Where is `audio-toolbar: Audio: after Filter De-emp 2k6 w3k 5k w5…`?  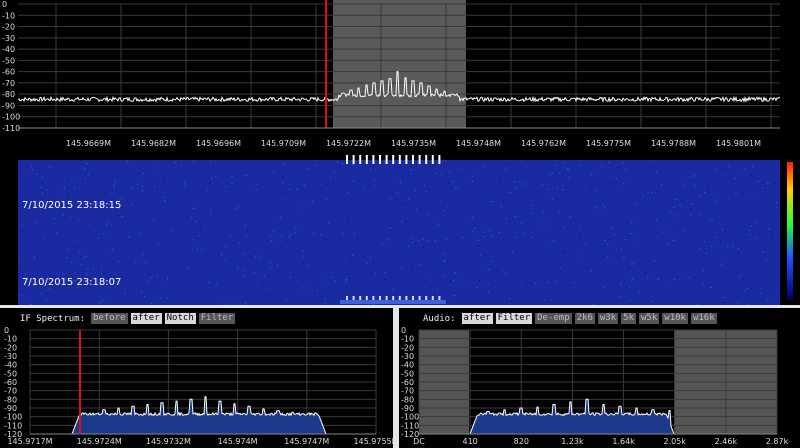 audio-toolbar: Audio: after Filter De-emp 2k6 w3k 5k w5… is located at coordinates (570, 318).